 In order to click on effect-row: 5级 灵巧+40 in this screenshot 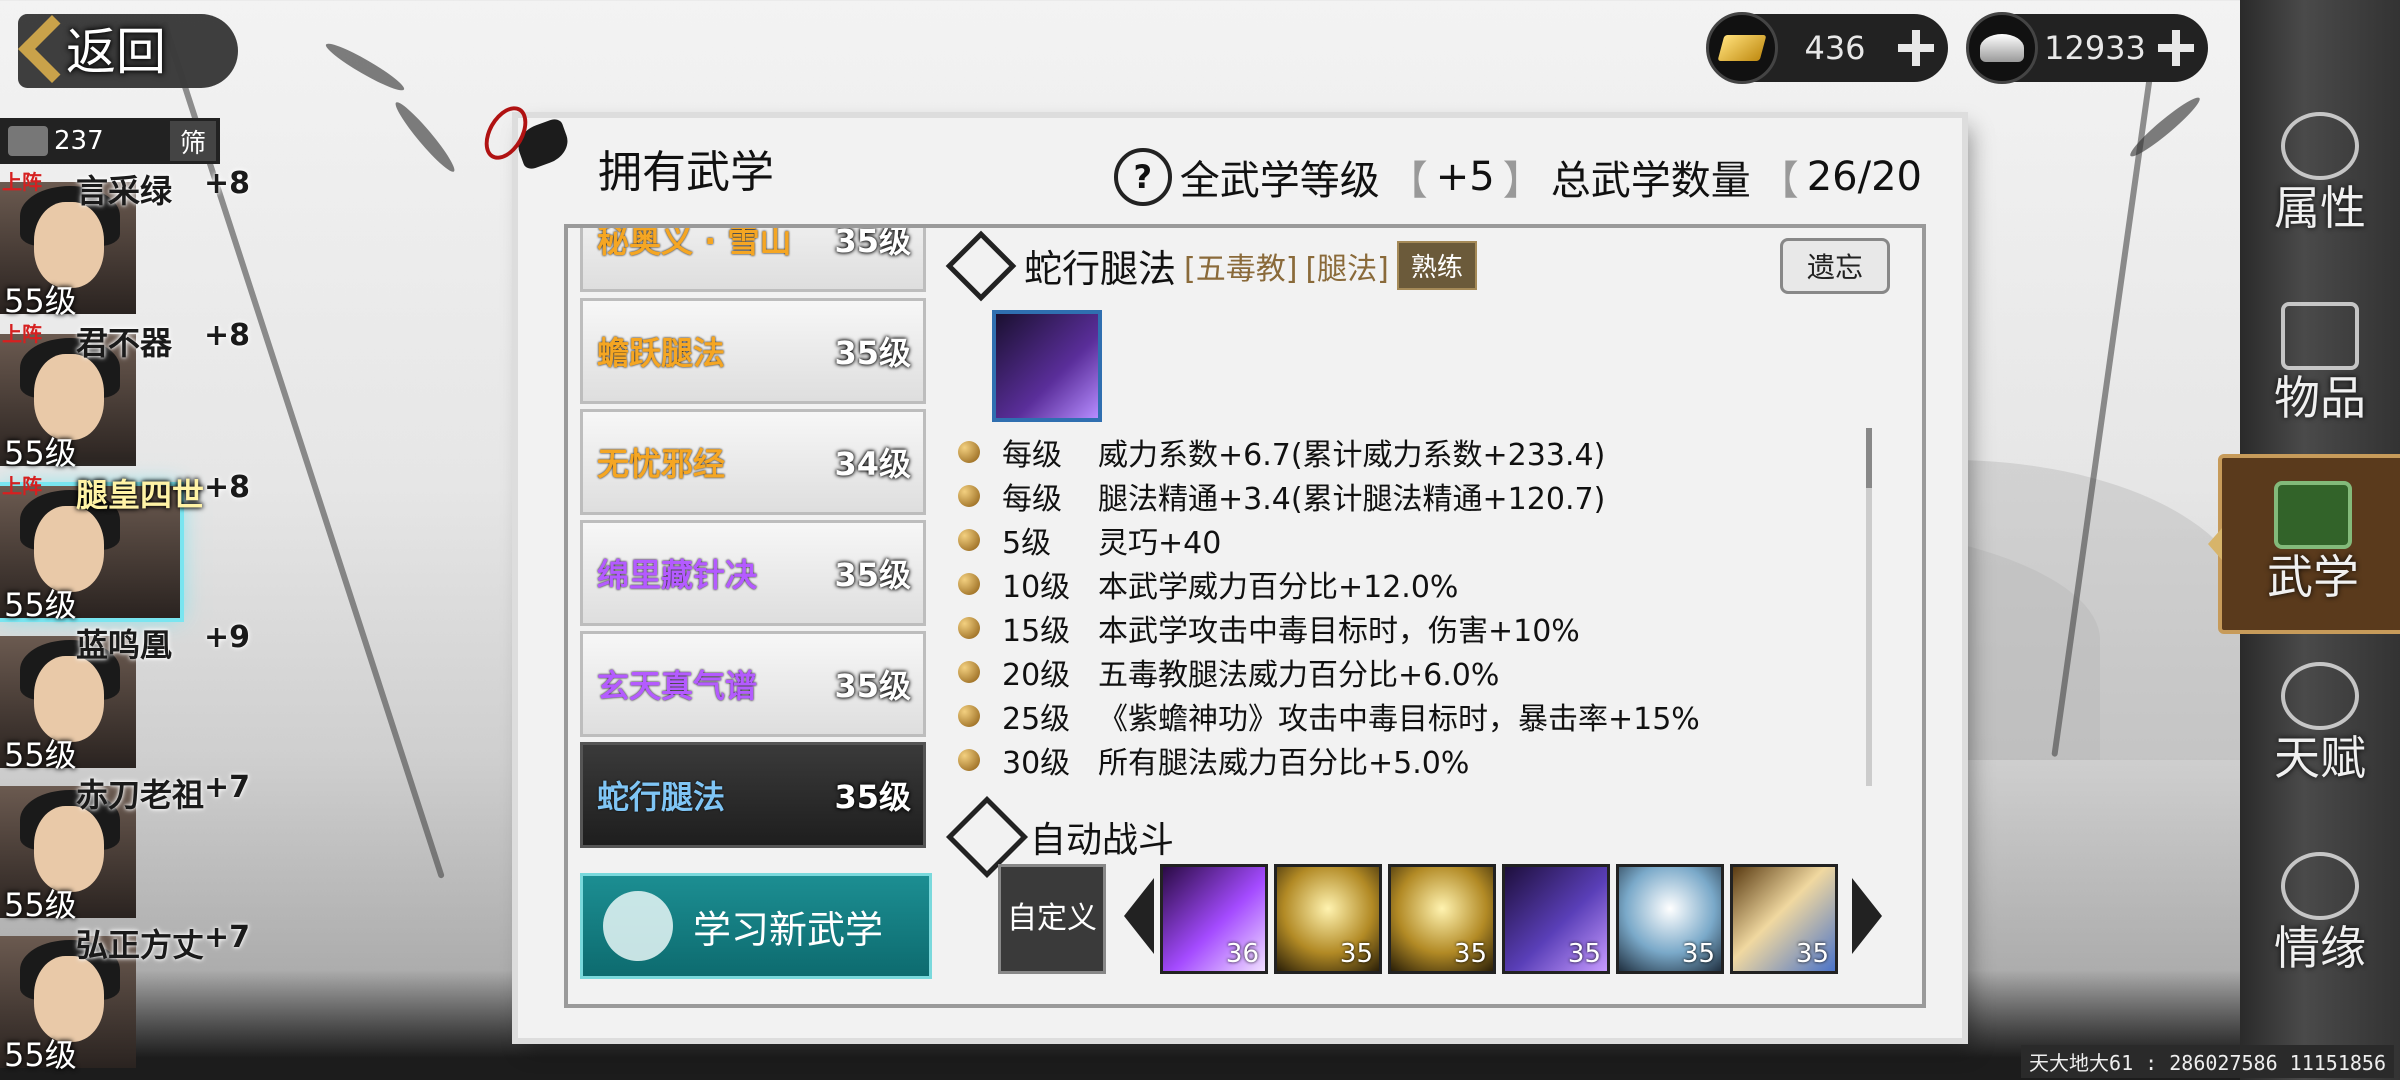, I will do `click(1418, 540)`.